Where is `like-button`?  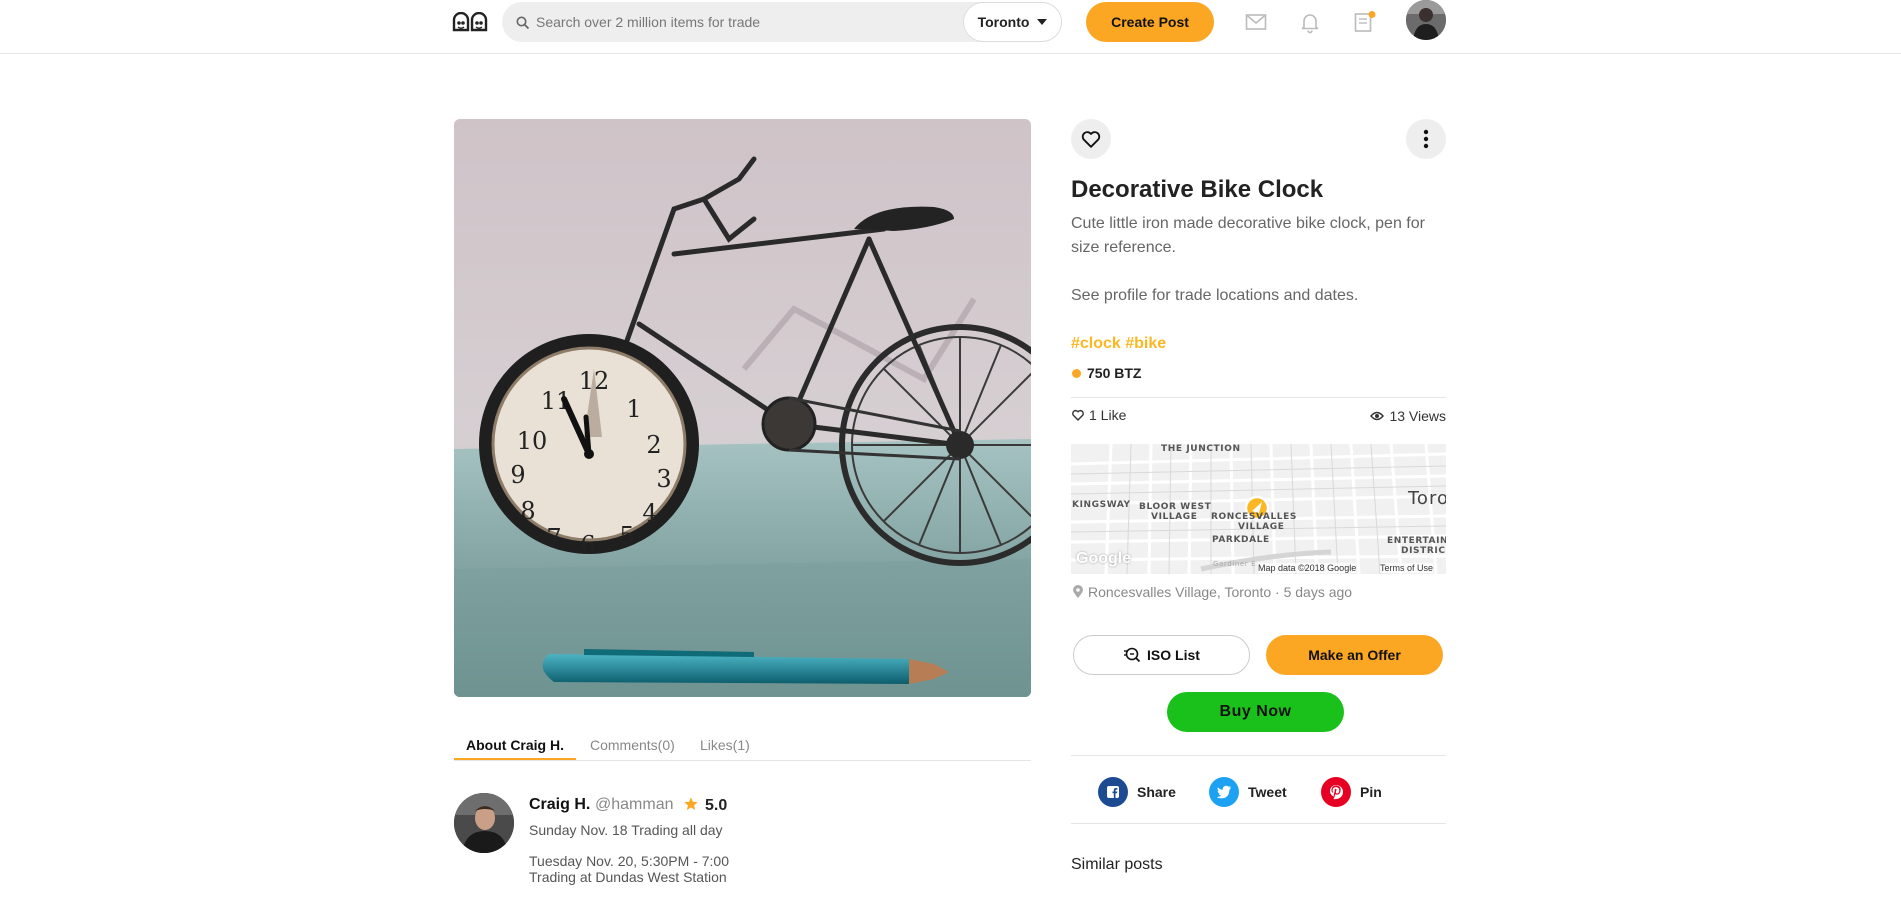 like-button is located at coordinates (1091, 139).